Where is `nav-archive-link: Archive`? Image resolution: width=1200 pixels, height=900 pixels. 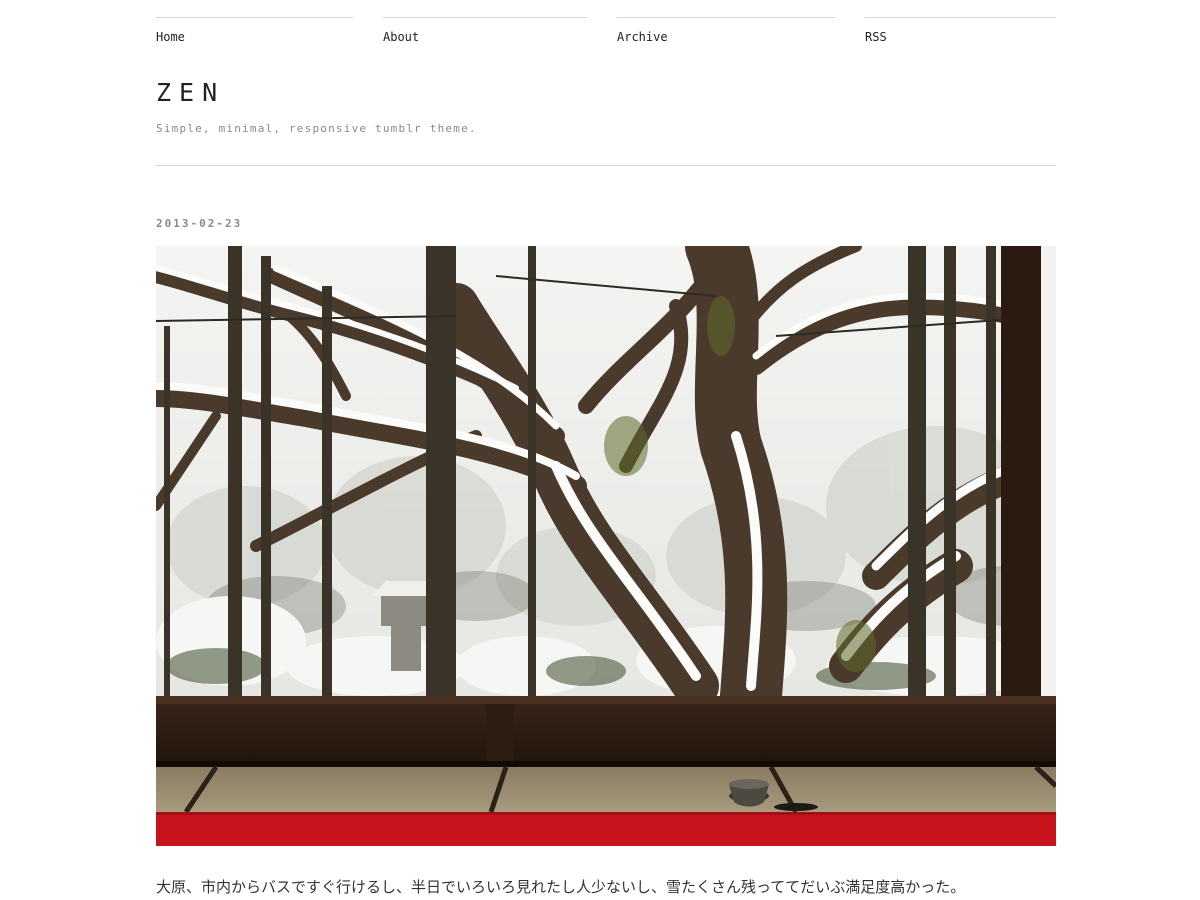
nav-archive-link: Archive is located at coordinates (726, 30).